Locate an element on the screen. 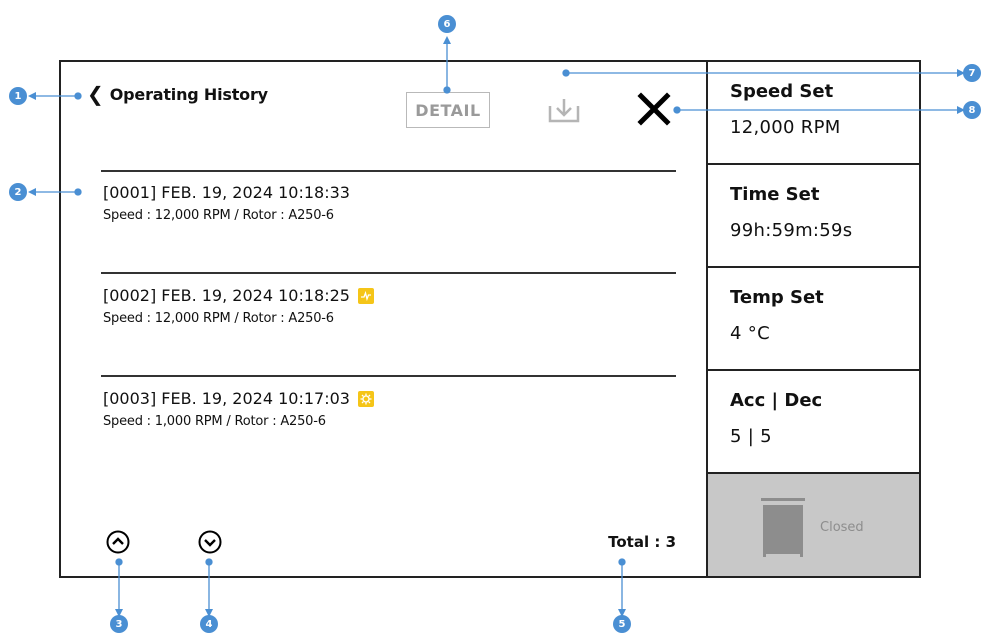 The image size is (984, 637). record-title: [0001] FEB. 19, 2024 10:18:33 is located at coordinates (226, 192).